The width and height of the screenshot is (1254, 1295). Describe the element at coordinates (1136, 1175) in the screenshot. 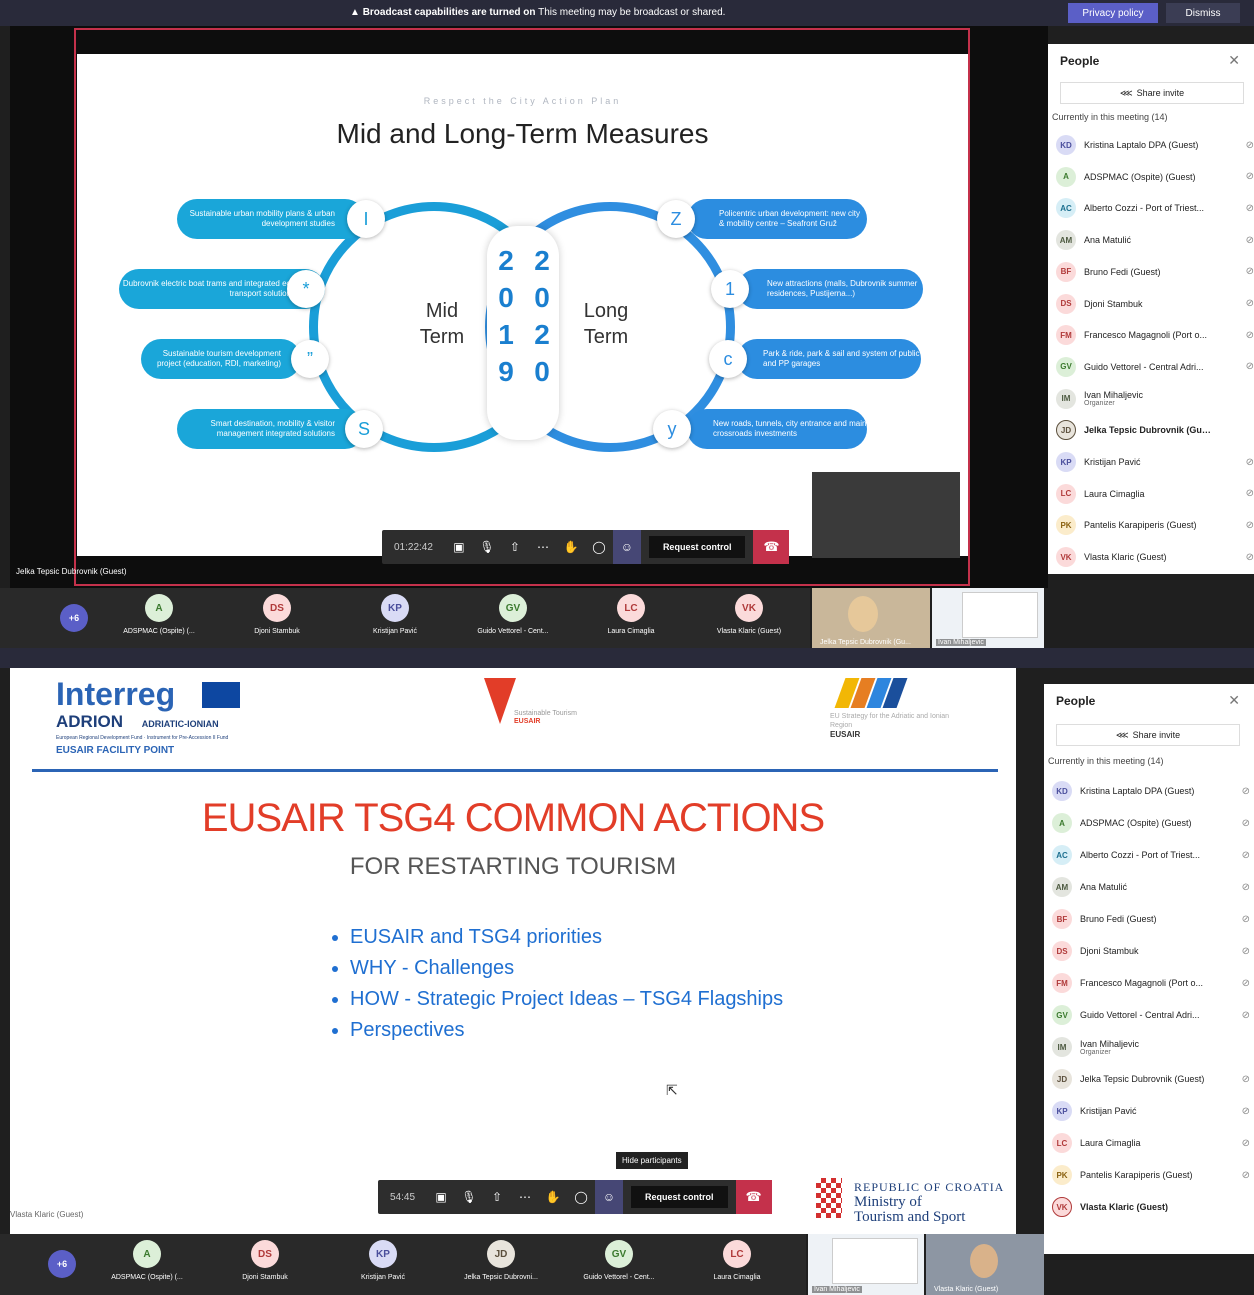

I see `participant-name: Pantelis Karapiperis (Guest)` at that location.